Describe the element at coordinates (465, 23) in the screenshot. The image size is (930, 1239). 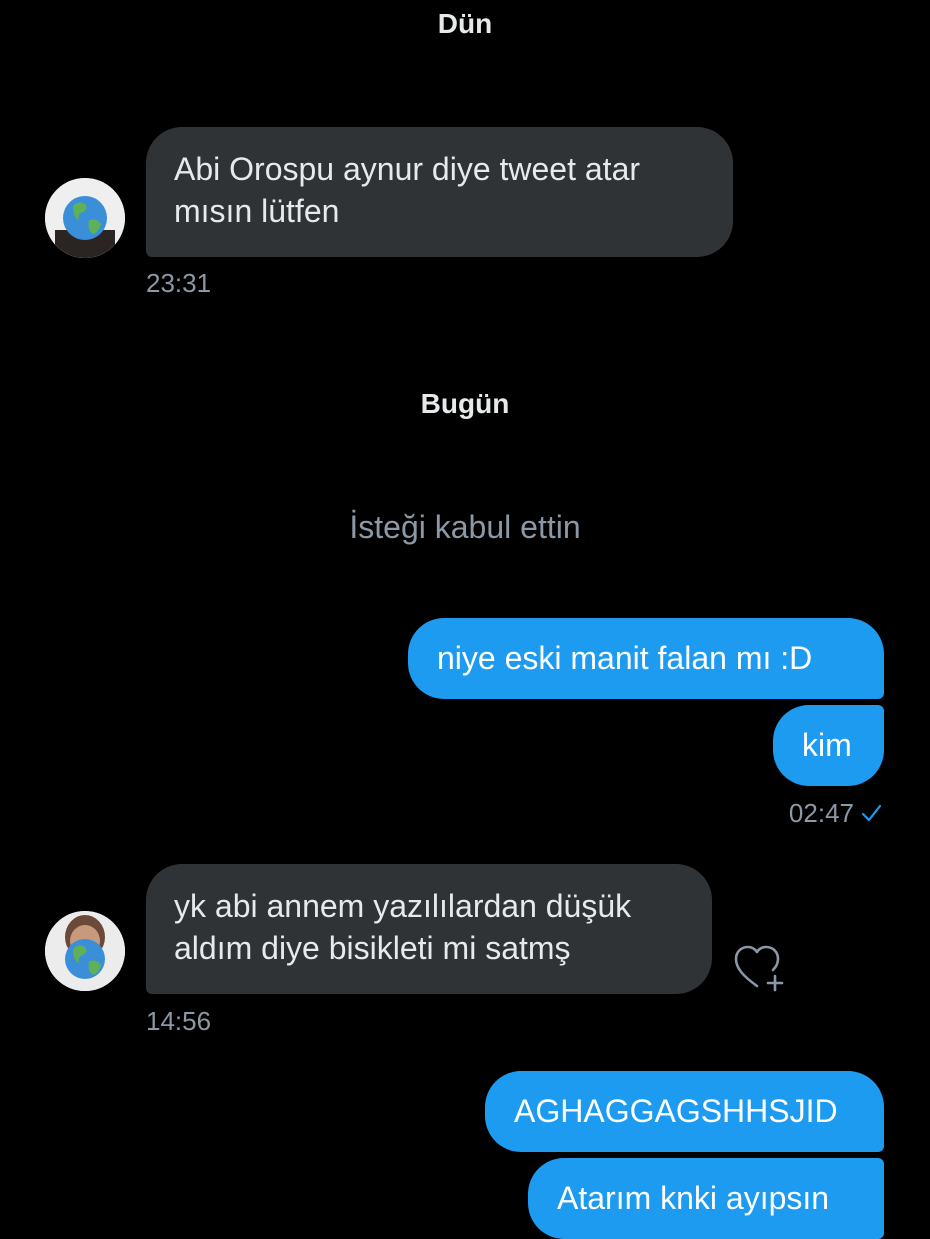
I see `day-separator-yesterday: Dün` at that location.